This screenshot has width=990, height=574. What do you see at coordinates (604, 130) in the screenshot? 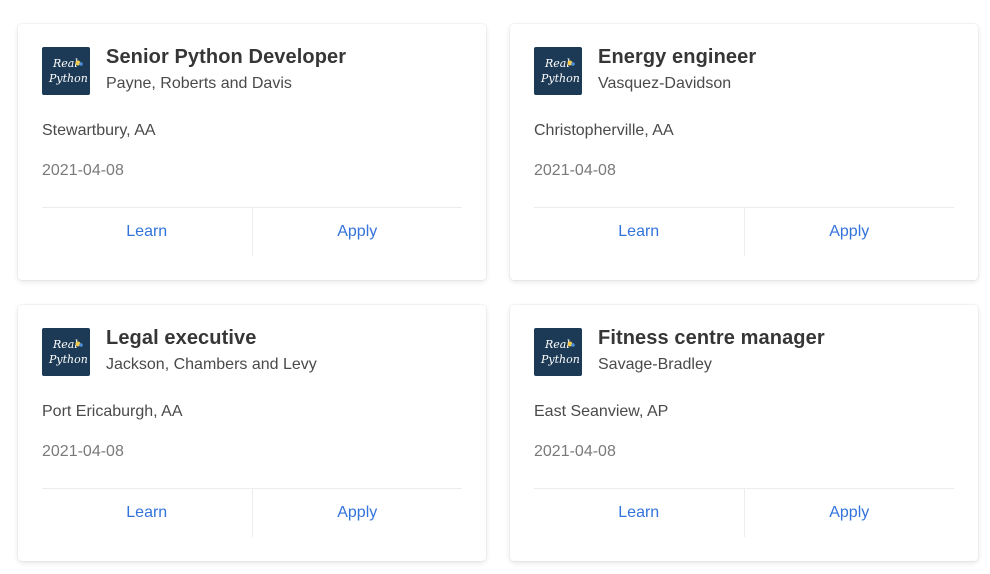
I see `job-location: Christopherville, AA` at bounding box center [604, 130].